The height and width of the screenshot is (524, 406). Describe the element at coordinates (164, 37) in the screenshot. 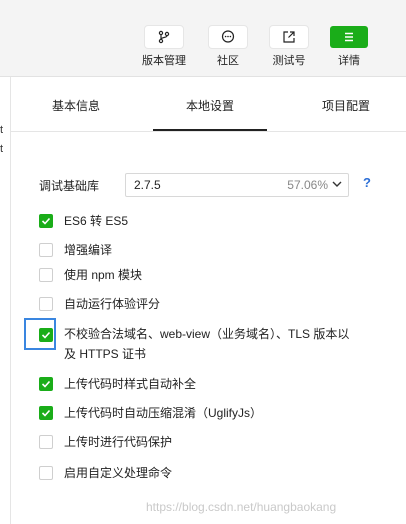

I see `branch-icon` at that location.